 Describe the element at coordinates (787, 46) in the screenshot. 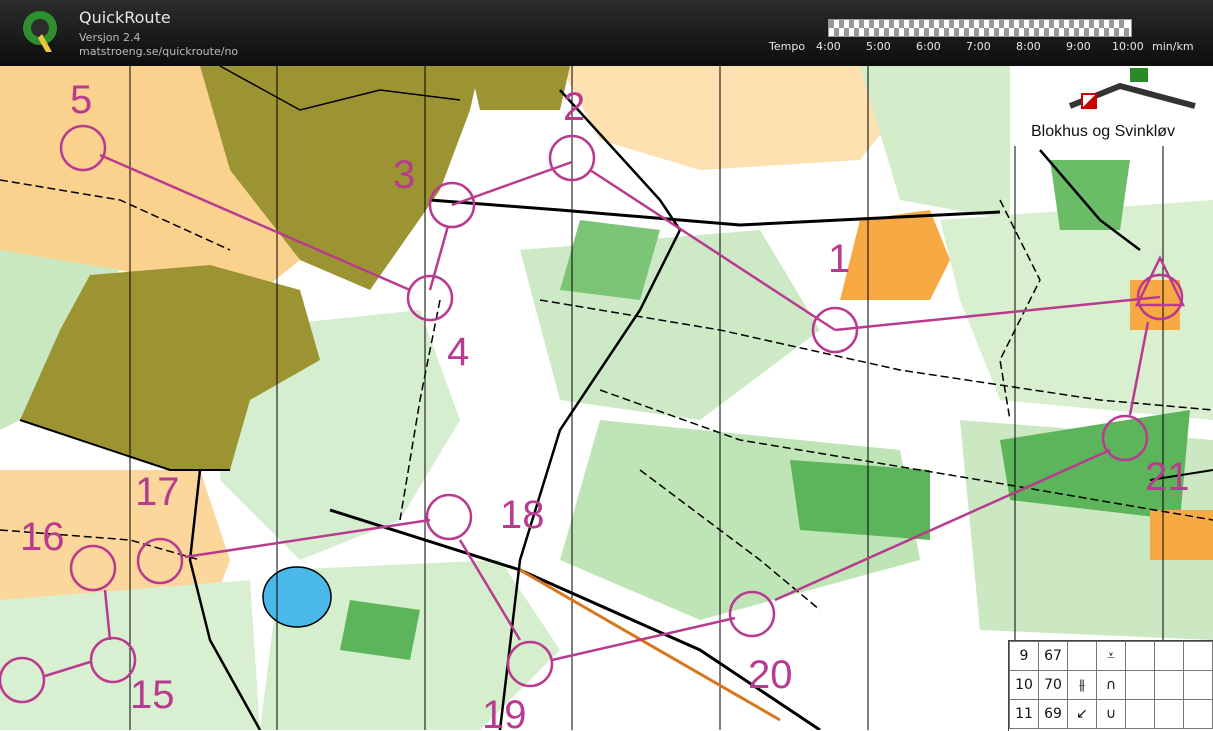

I see `tempo-label: Tempo` at that location.